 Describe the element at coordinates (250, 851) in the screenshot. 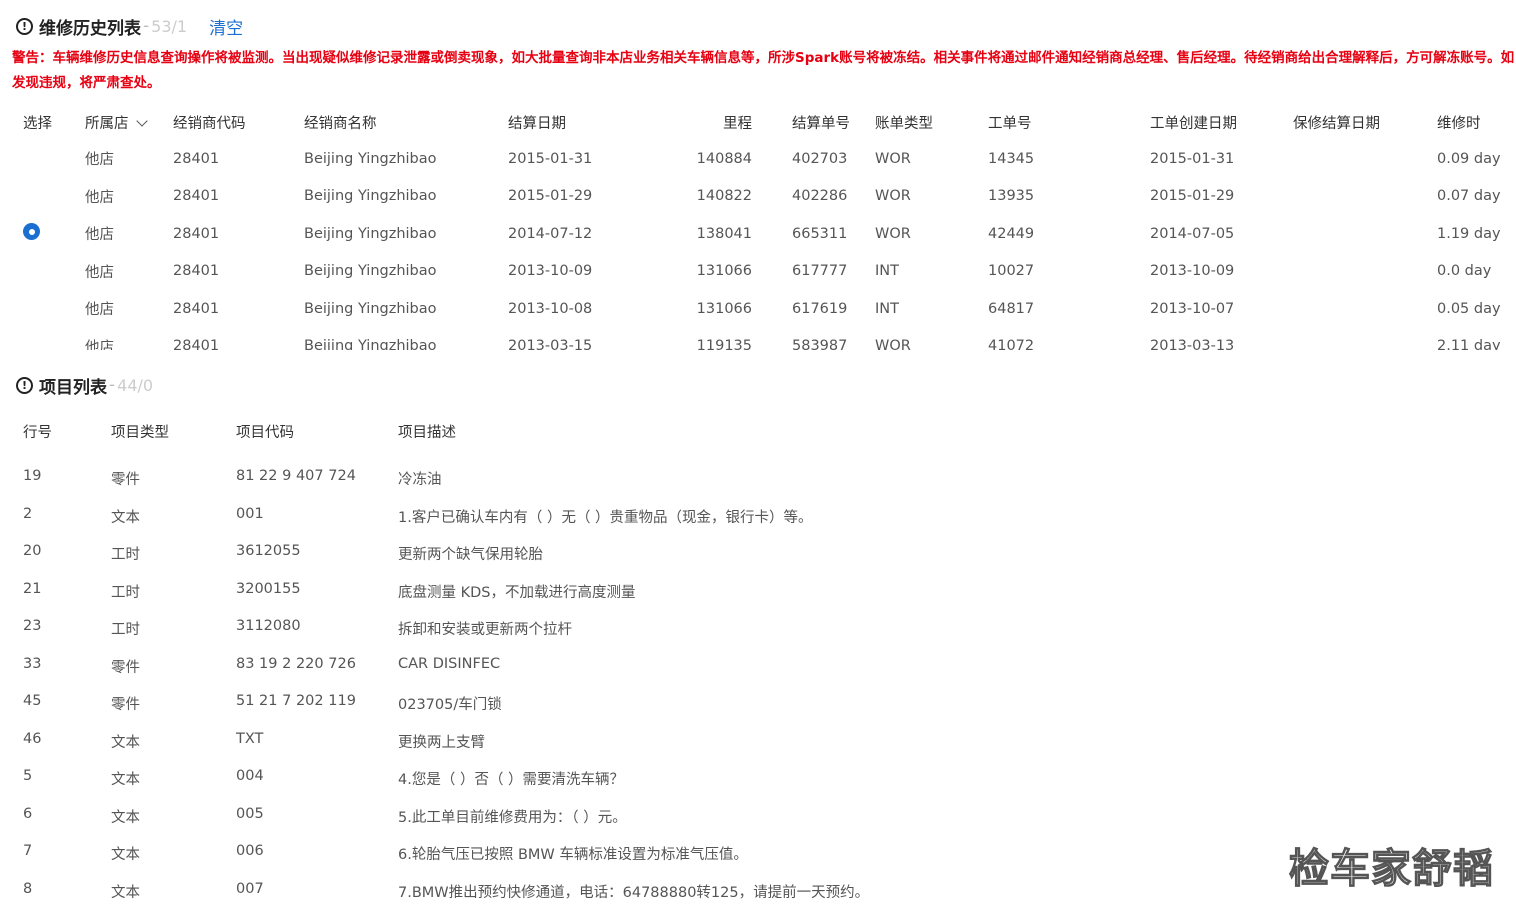

I see `cell-item-code: 006` at that location.